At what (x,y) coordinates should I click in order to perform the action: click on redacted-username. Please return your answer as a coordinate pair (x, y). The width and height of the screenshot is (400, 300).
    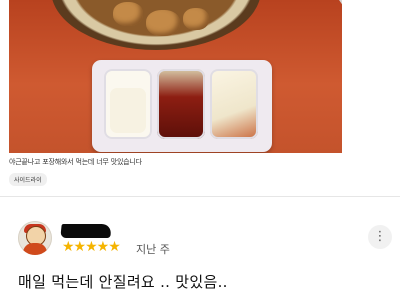
    Looking at the image, I should click on (86, 231).